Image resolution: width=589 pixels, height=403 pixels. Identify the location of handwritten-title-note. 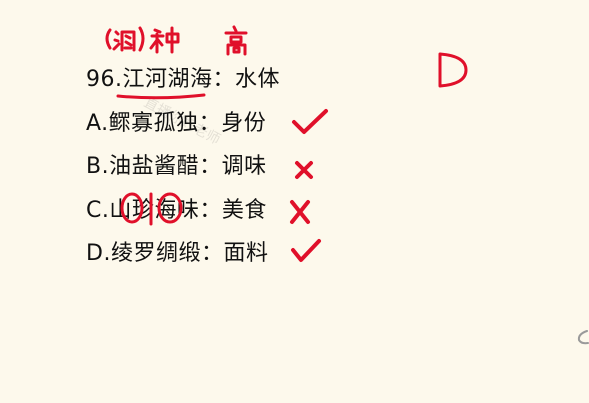
(187, 40).